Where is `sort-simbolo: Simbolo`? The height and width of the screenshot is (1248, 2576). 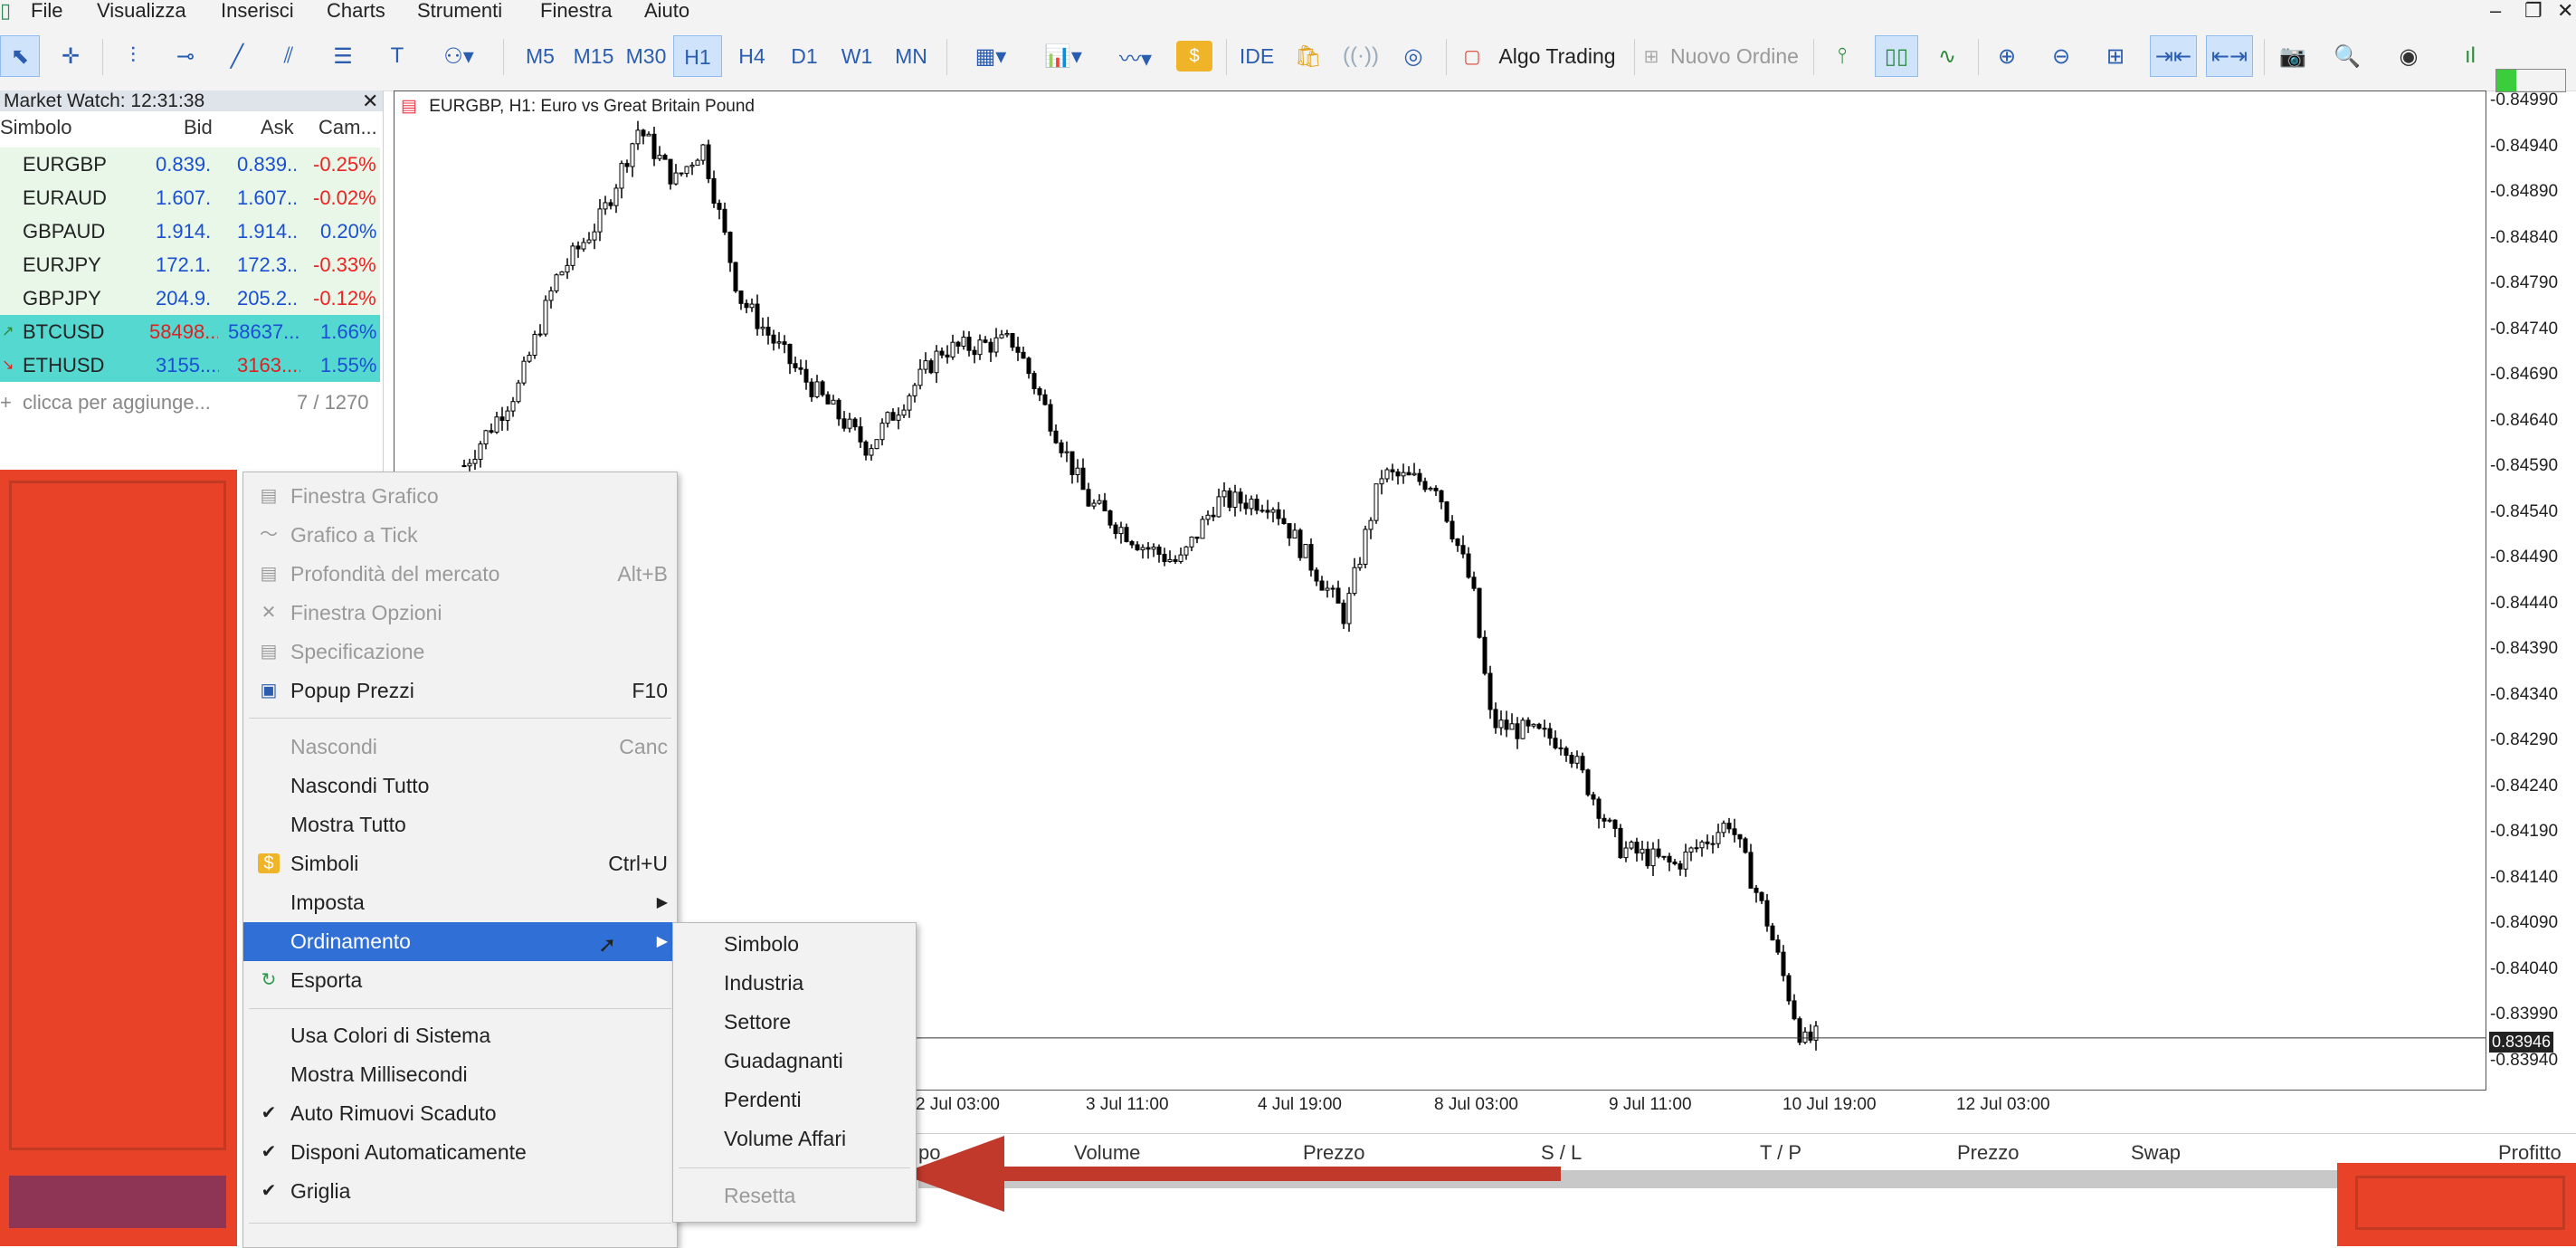
sort-simbolo: Simbolo is located at coordinates (795, 944).